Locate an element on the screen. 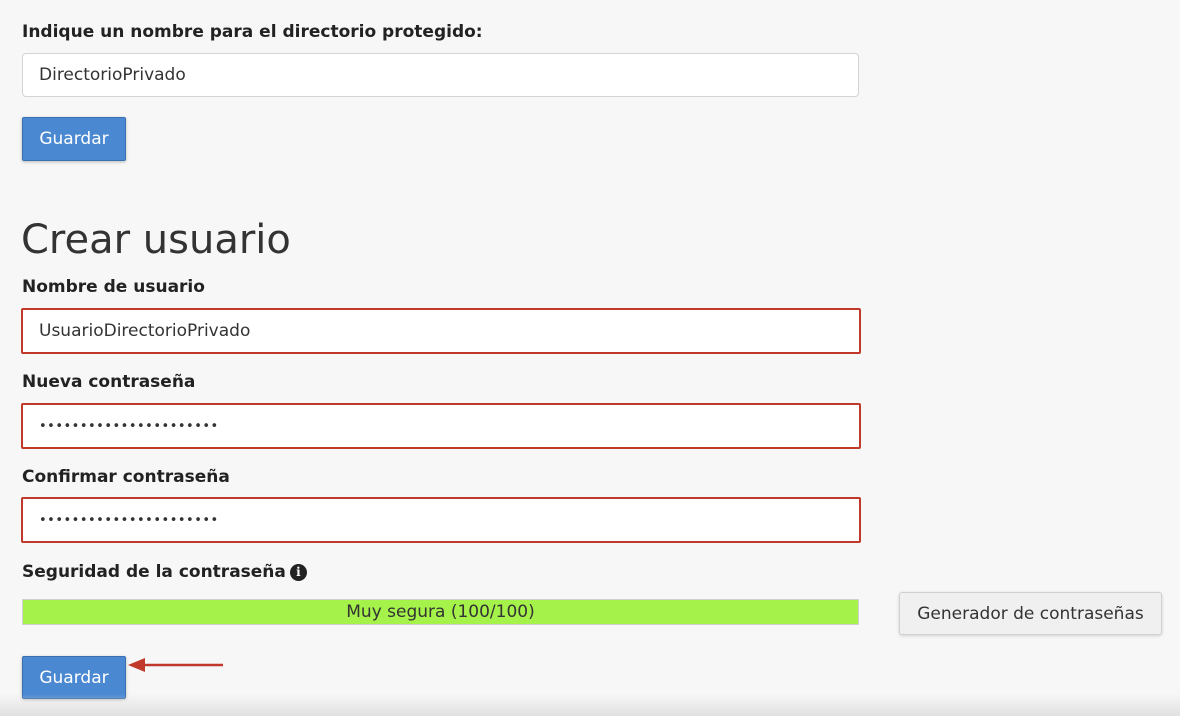  password-strength-text: Muy segura (100/100) is located at coordinates (440, 612).